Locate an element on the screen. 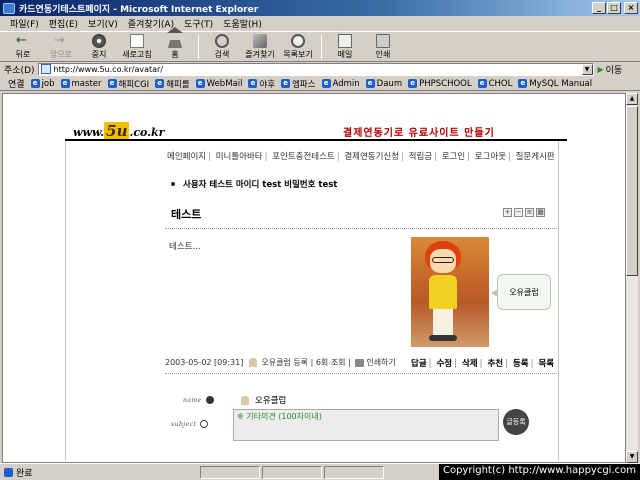 The width and height of the screenshot is (640, 480). profile-info: 사용자 테스트 마이디 test 비밀번호 test is located at coordinates (254, 184).